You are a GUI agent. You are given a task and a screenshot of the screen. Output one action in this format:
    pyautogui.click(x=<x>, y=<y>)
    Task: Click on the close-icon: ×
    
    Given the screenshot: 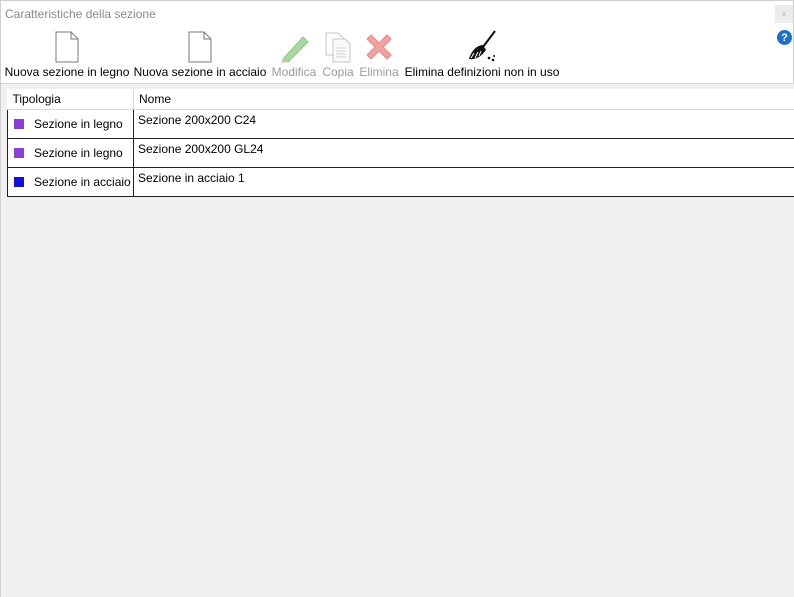 What is the action you would take?
    pyautogui.click(x=784, y=14)
    